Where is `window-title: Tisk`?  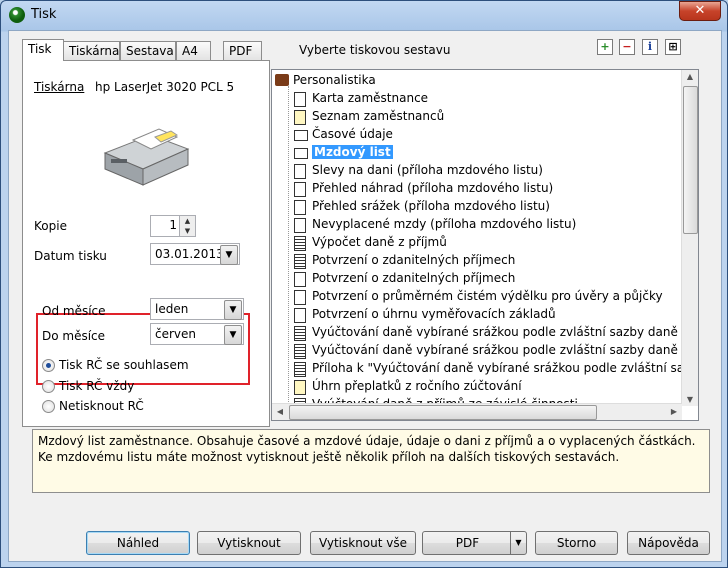
window-title: Tisk is located at coordinates (44, 14).